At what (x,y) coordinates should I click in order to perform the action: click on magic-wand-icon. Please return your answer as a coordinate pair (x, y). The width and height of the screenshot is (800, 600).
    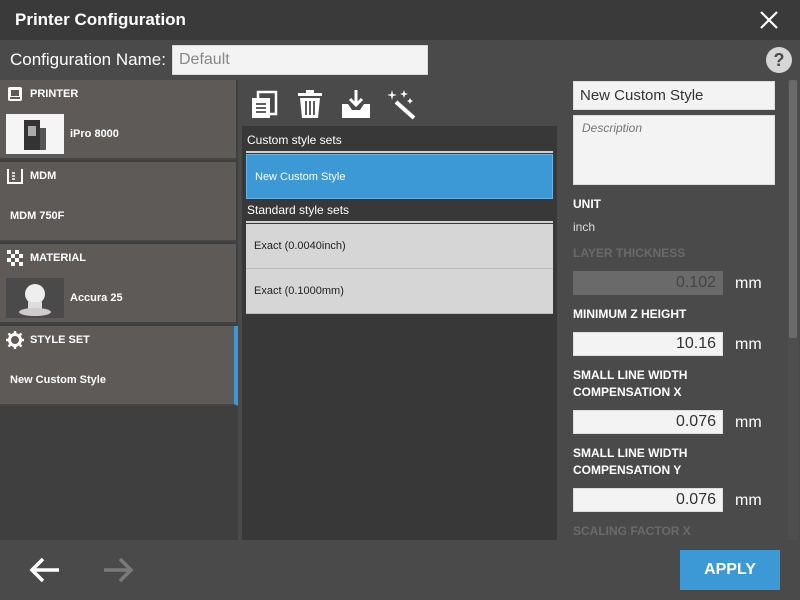
    Looking at the image, I should click on (402, 104).